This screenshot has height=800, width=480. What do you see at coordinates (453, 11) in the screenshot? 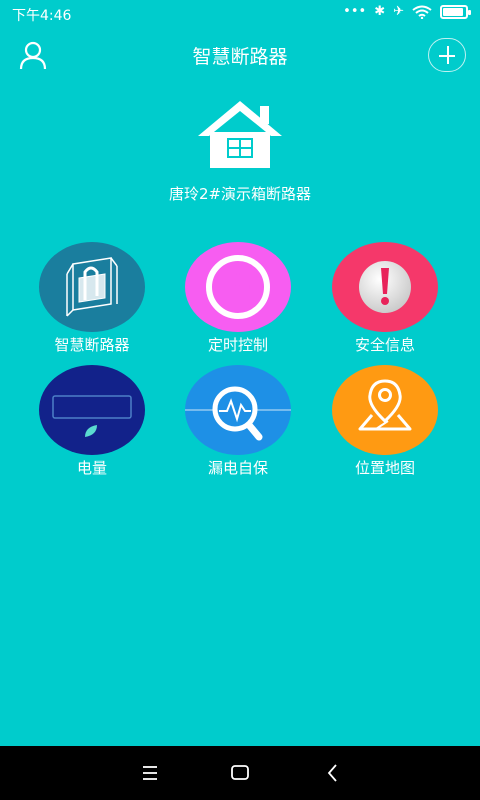
I see `battery-level` at bounding box center [453, 11].